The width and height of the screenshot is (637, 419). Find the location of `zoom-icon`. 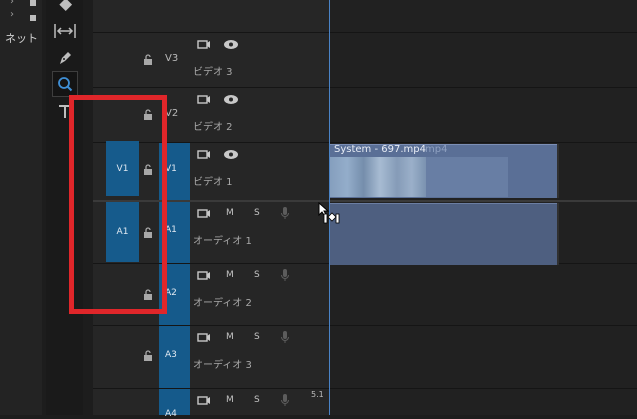

zoom-icon is located at coordinates (65, 84).